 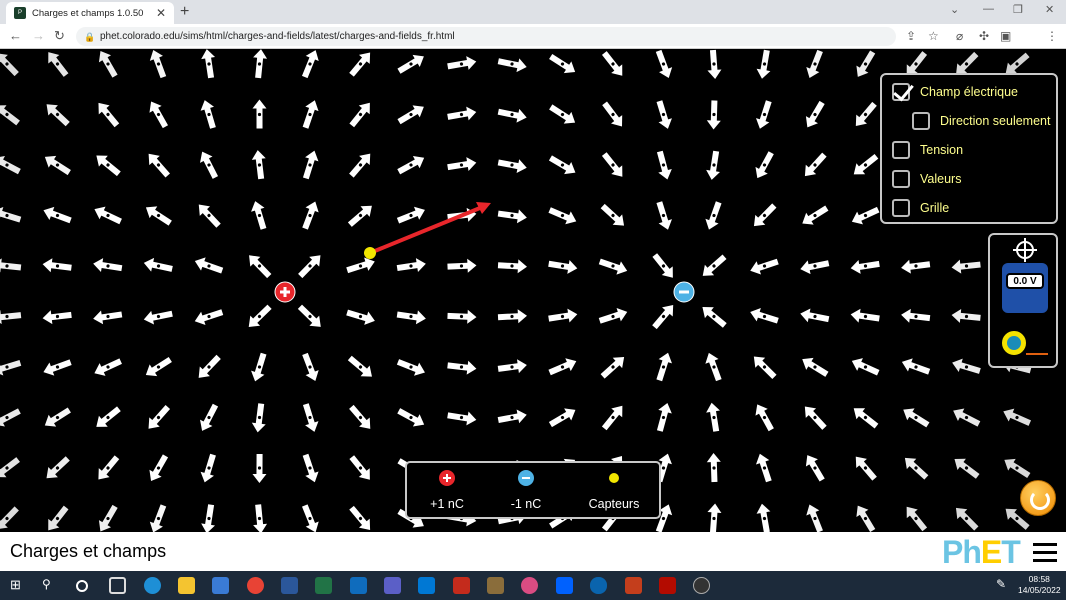 I want to click on edge-icon, so click(x=152, y=585).